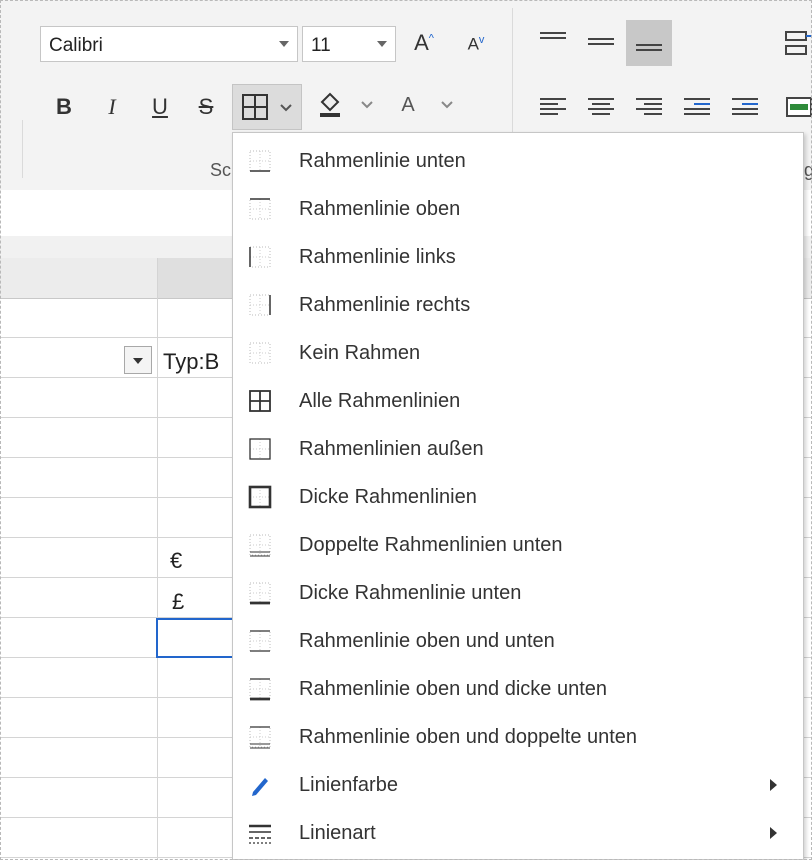 The image size is (812, 860). I want to click on menu-item-label: Rahmenlinie links, so click(377, 257).